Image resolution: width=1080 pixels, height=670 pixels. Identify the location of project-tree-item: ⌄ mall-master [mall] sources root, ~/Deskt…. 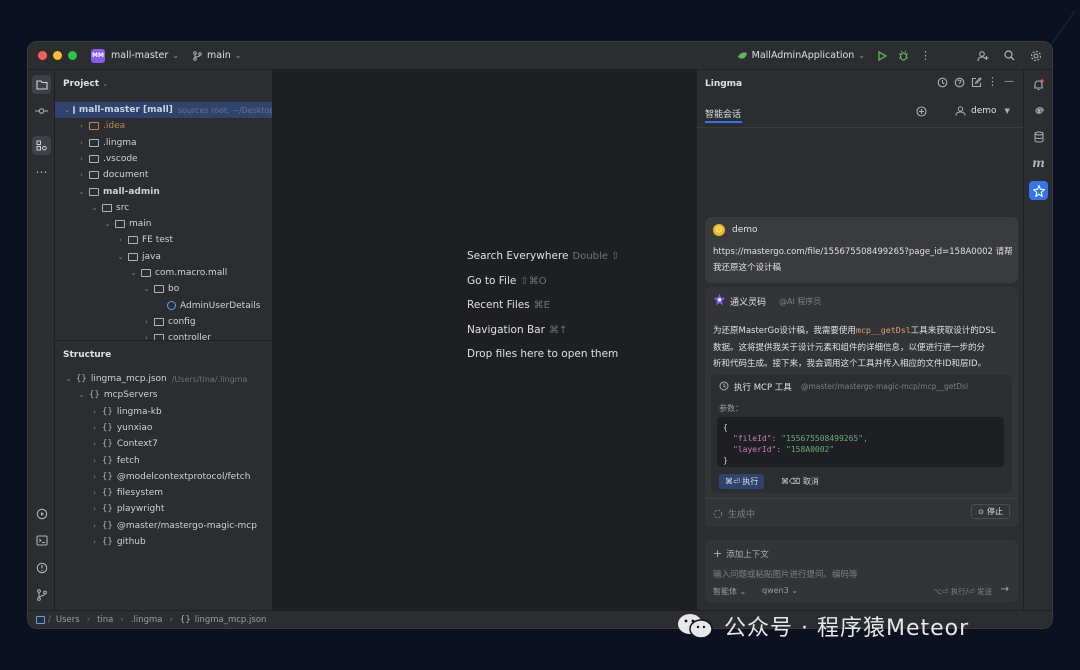
(163, 110).